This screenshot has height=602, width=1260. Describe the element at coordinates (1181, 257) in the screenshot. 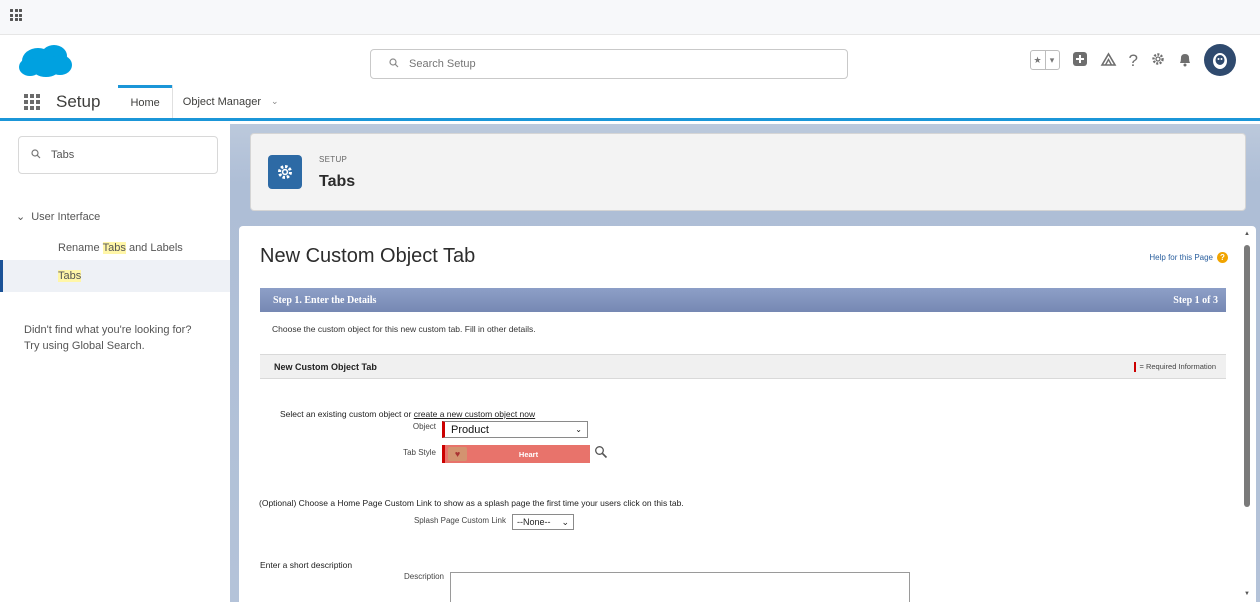

I see `help-link-label: Help for this Page` at that location.